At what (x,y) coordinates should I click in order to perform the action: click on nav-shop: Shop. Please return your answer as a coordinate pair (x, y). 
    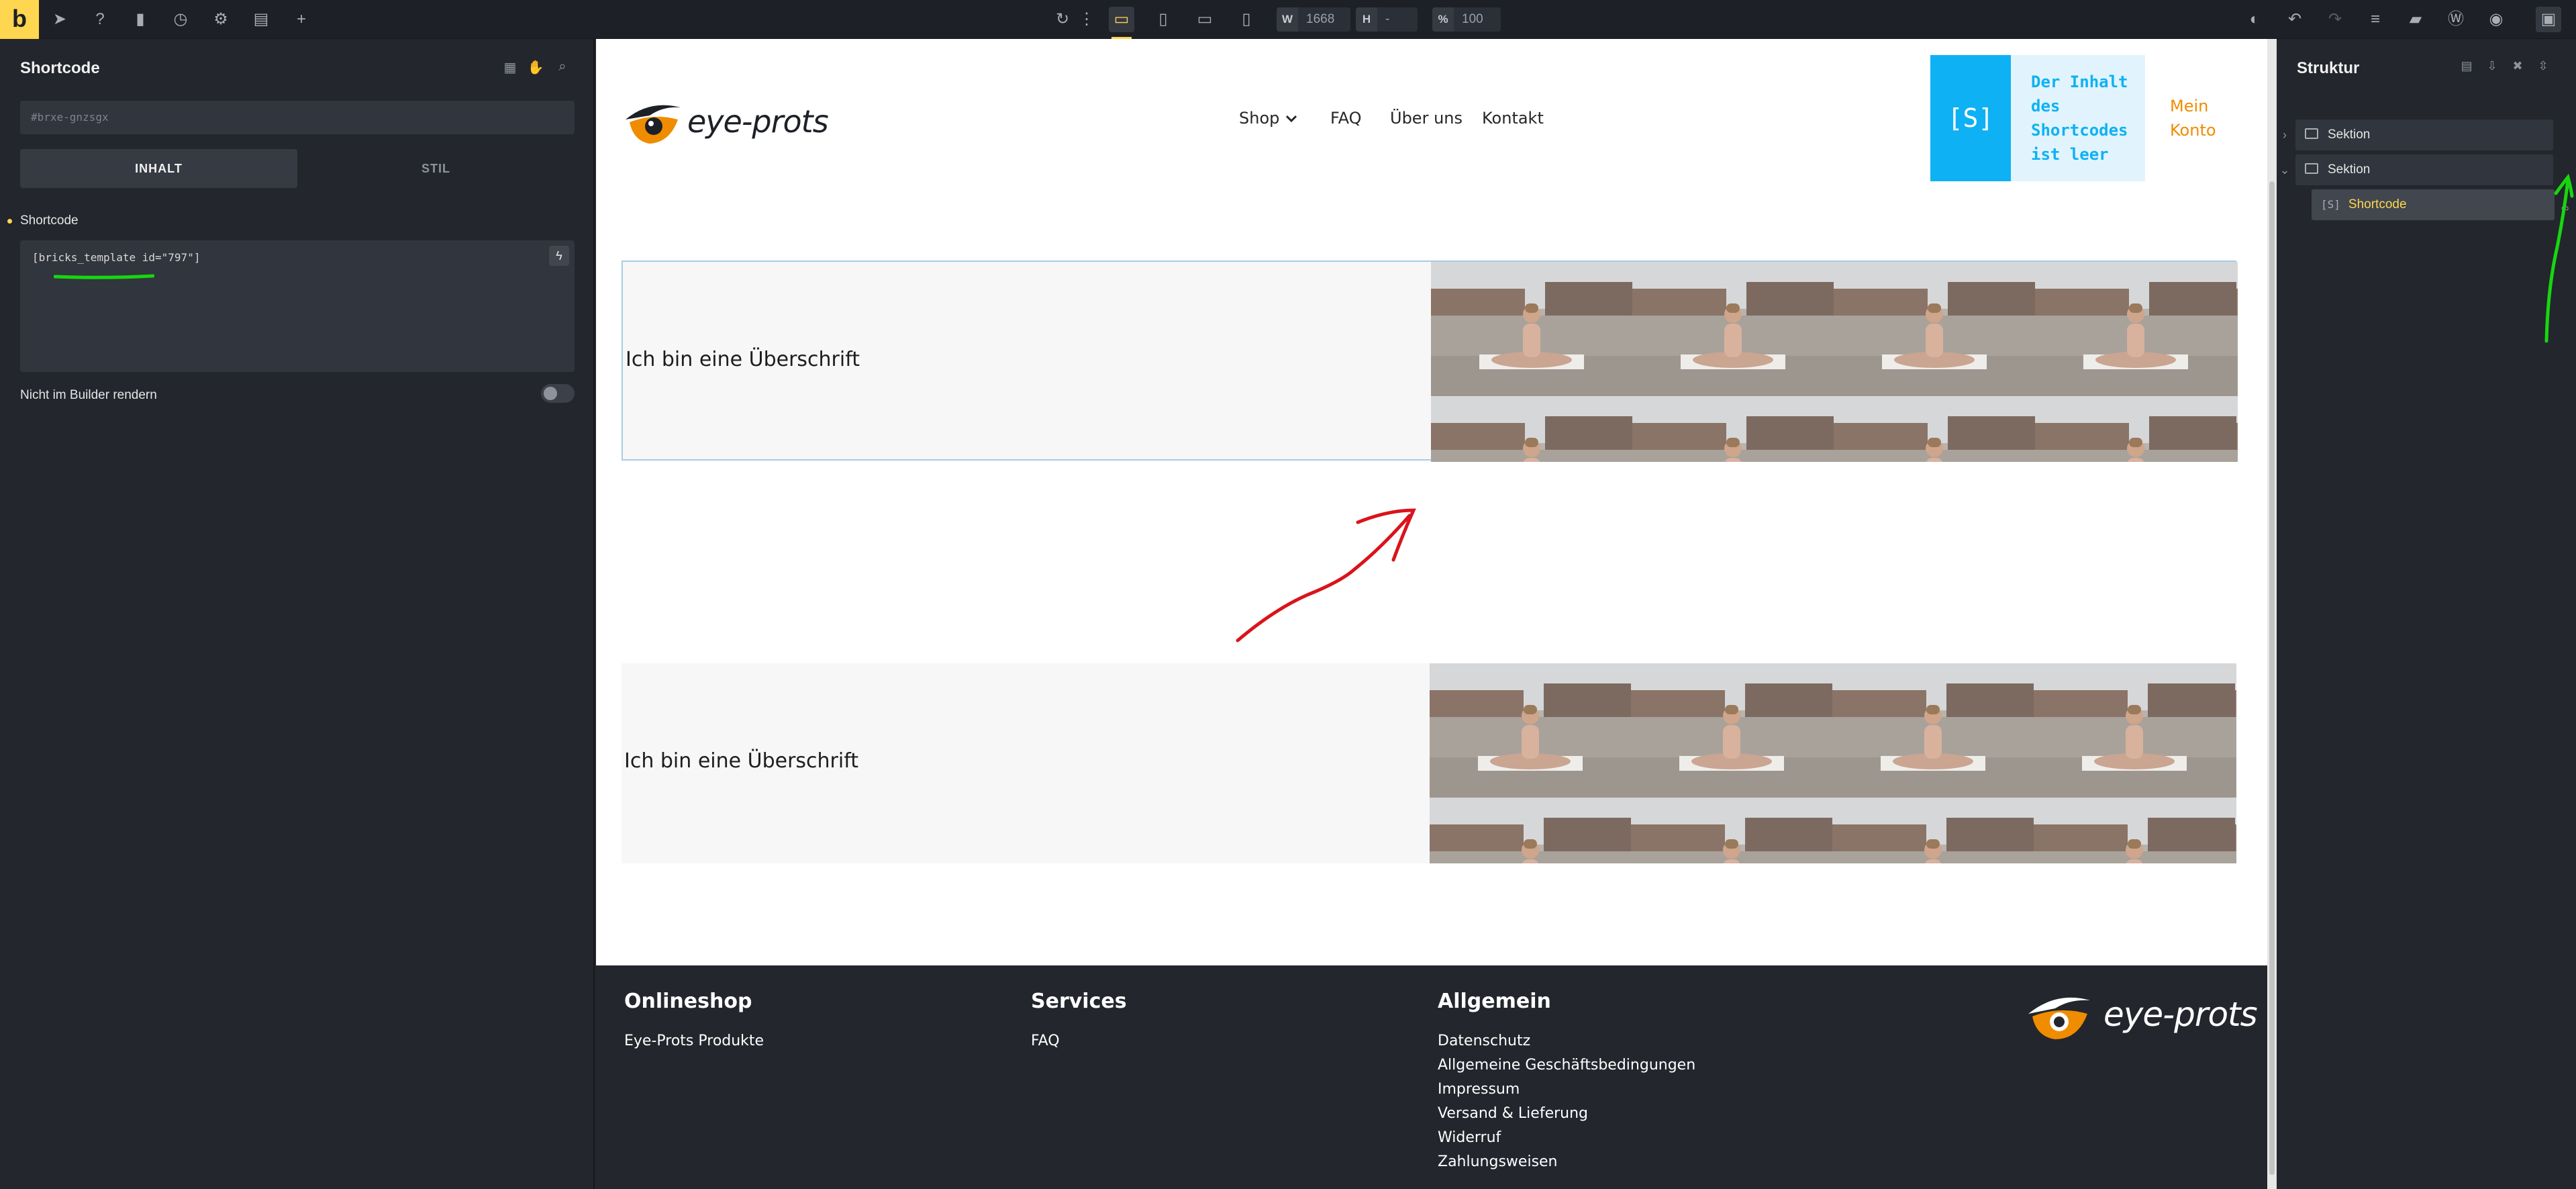
    Looking at the image, I should click on (1259, 118).